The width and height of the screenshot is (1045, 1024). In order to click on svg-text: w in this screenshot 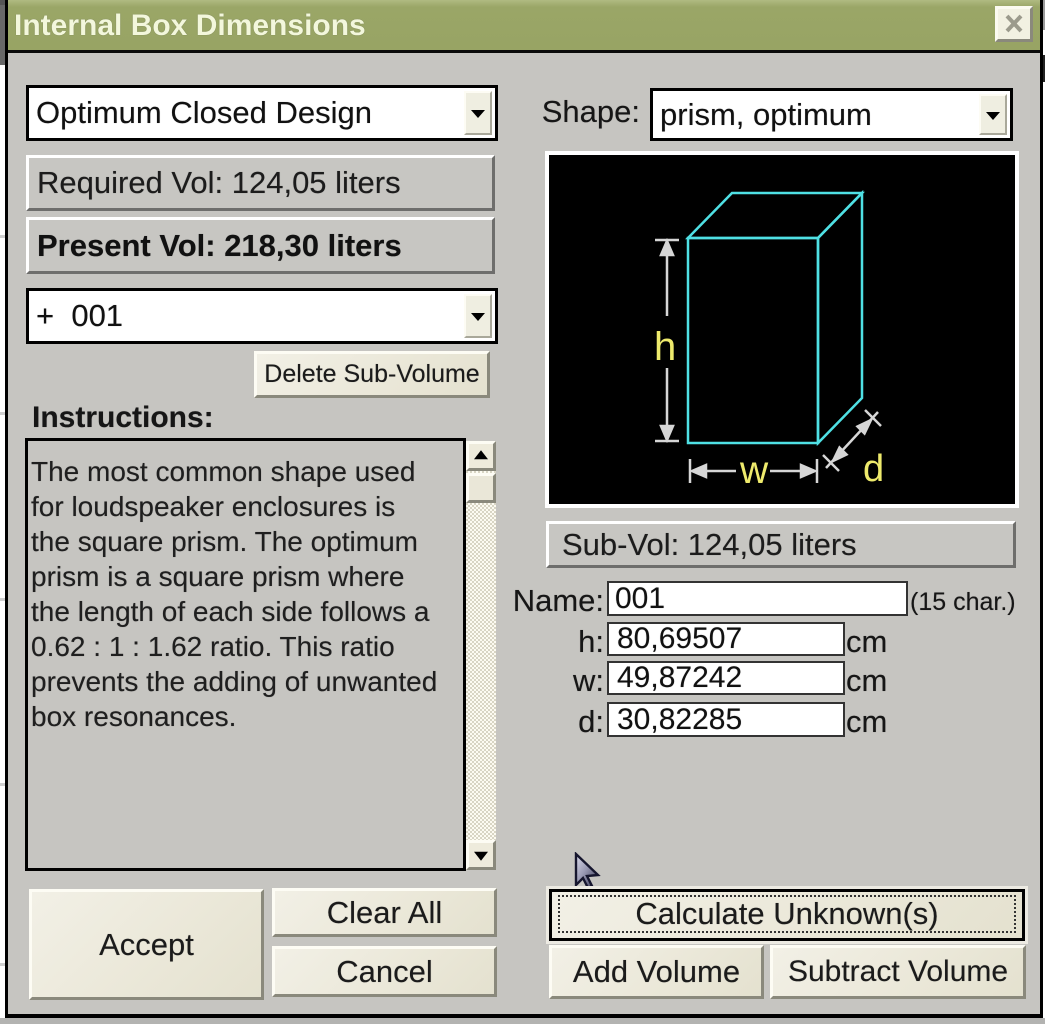, I will do `click(754, 470)`.